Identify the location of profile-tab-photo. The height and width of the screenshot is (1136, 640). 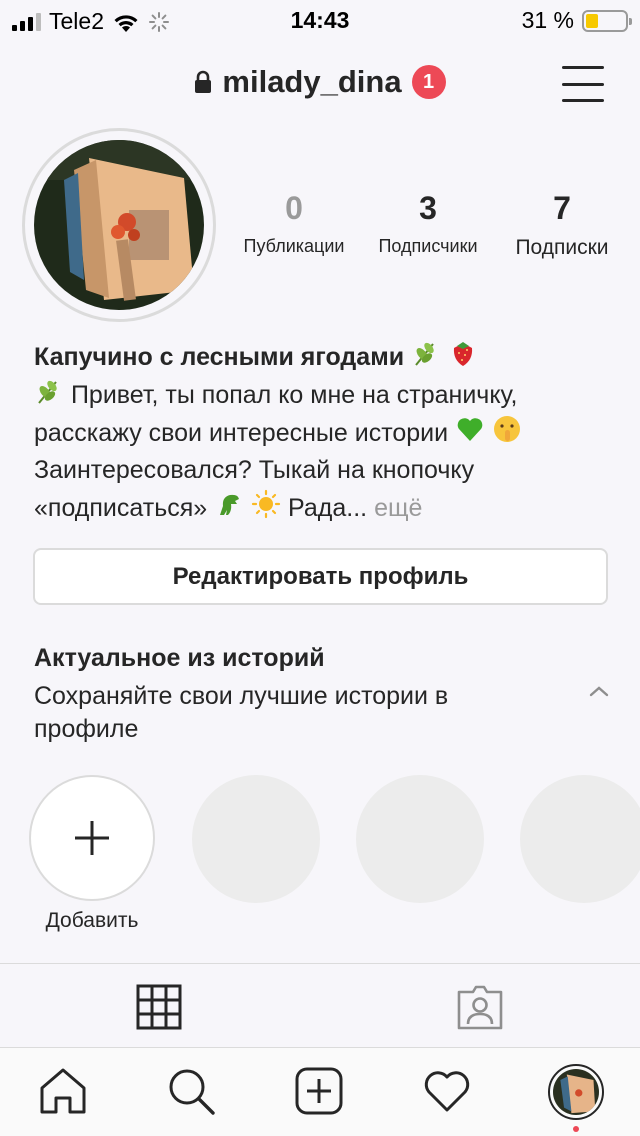
(576, 1092).